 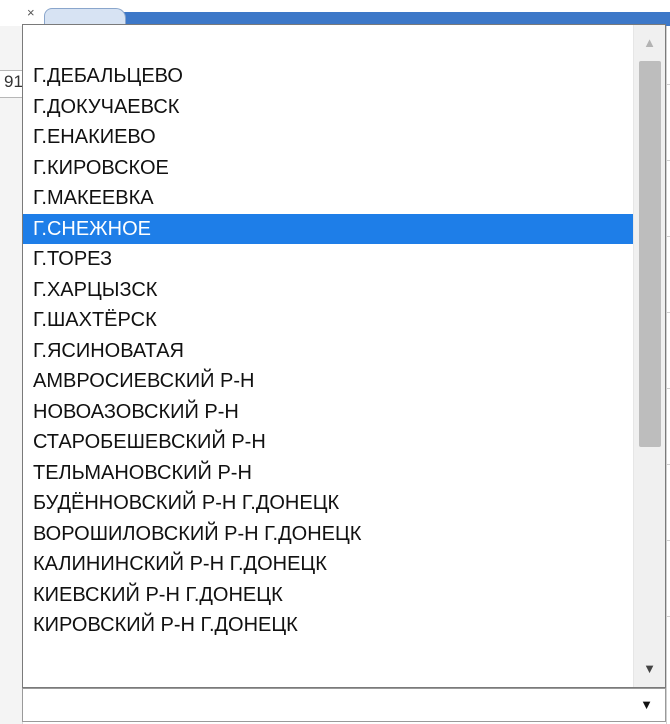 What do you see at coordinates (328, 595) in the screenshot?
I see `option-kievsky: КИЕВСКИЙ Р-Н Г.ДОНЕЦК` at bounding box center [328, 595].